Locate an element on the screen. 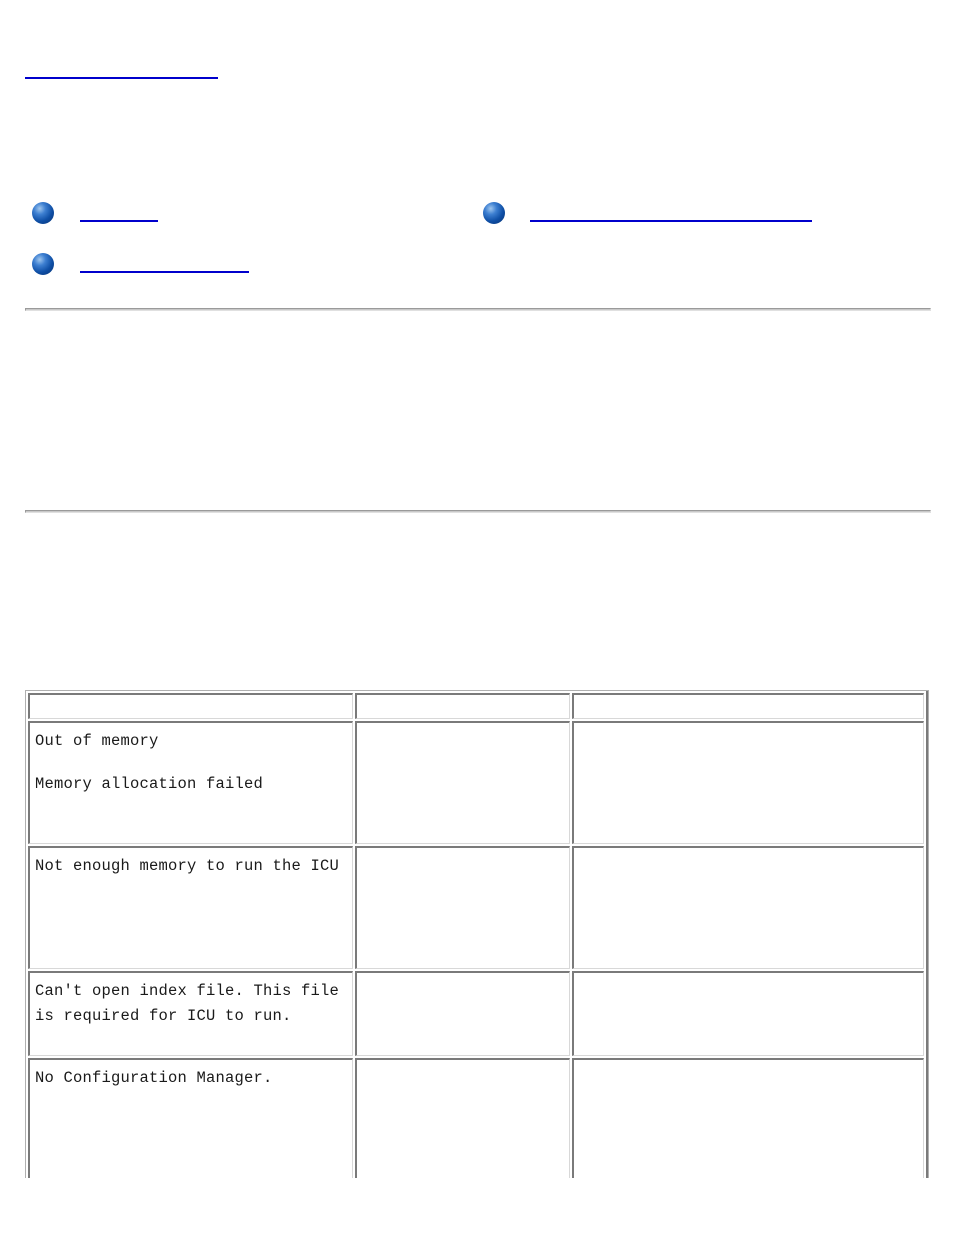  message-cell: Out of memory Memory allocation failed is located at coordinates (190, 782).